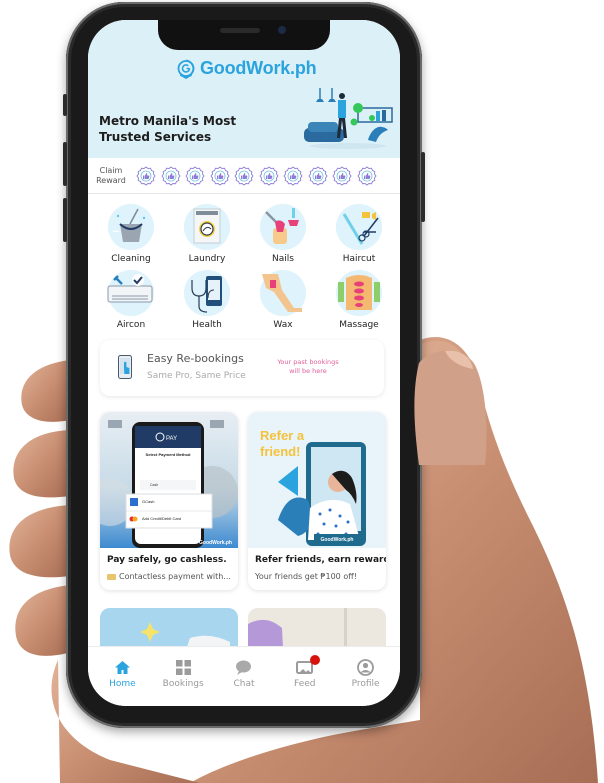  I want to click on promo-subtitle: Your friends get ₱100 off!, so click(306, 576).